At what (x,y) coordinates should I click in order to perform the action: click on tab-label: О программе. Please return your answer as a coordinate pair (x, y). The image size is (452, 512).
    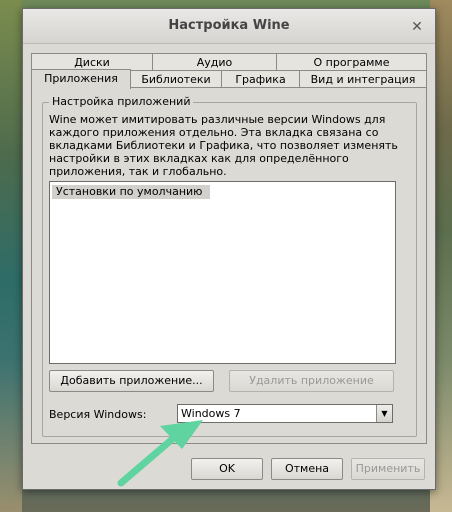
    Looking at the image, I should click on (351, 62).